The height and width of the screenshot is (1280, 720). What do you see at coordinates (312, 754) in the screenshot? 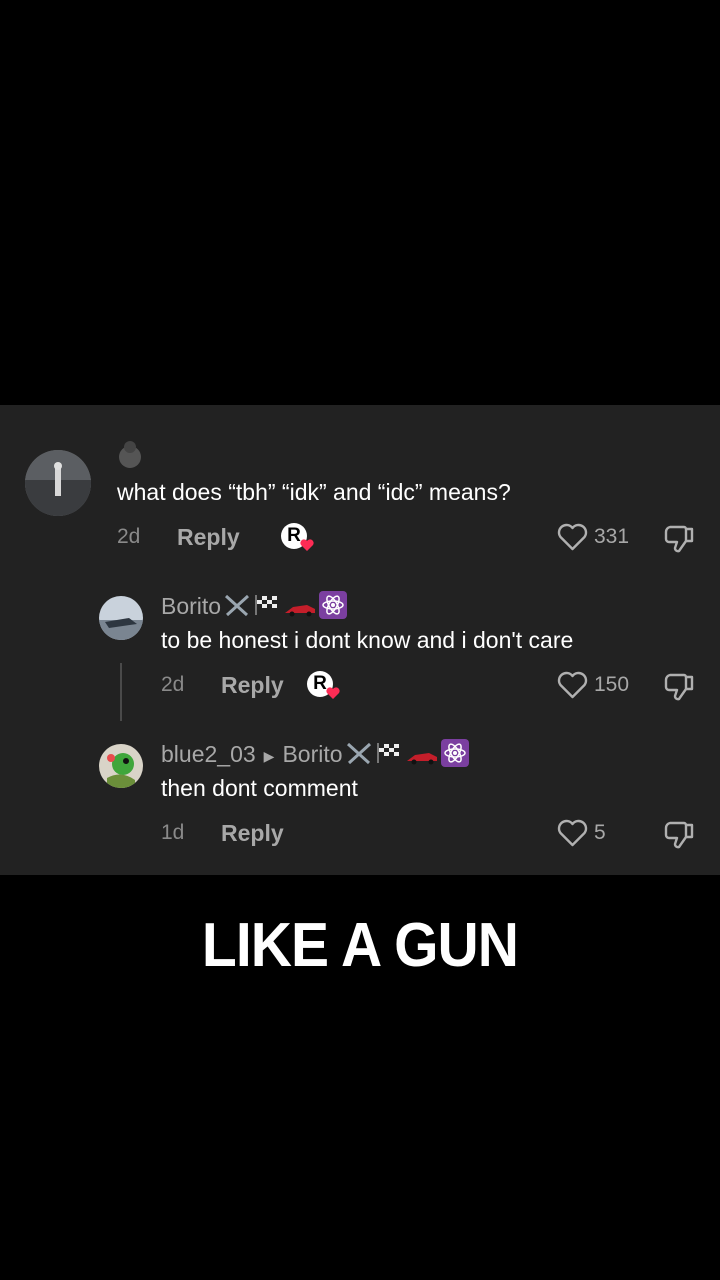
I see `reply-to-username: Borito` at bounding box center [312, 754].